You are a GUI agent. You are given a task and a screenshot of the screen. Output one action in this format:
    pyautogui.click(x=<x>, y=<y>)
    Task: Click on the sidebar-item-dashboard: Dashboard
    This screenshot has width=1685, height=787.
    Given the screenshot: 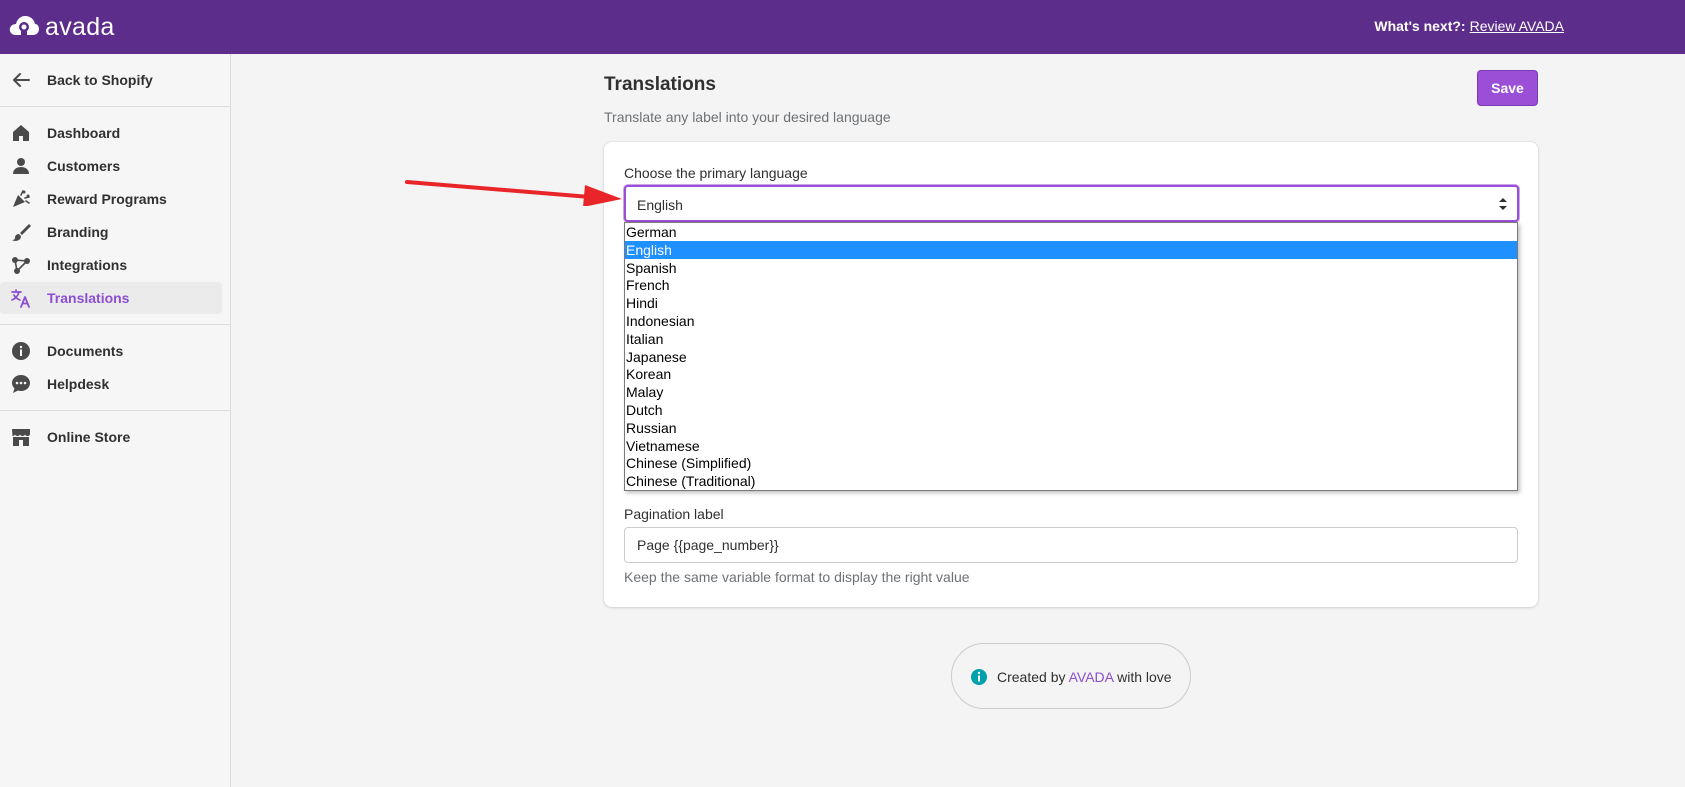 What is the action you would take?
    pyautogui.click(x=115, y=133)
    